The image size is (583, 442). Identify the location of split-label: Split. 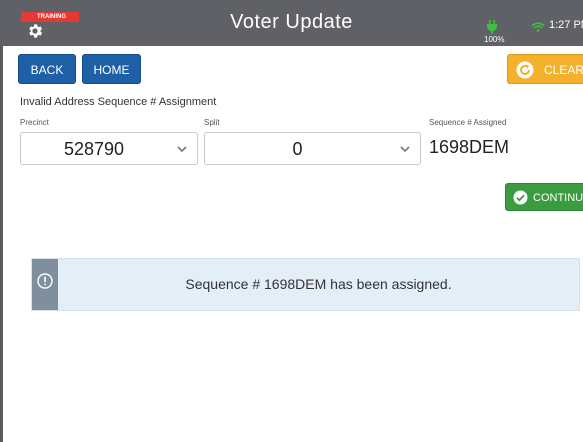
(212, 122).